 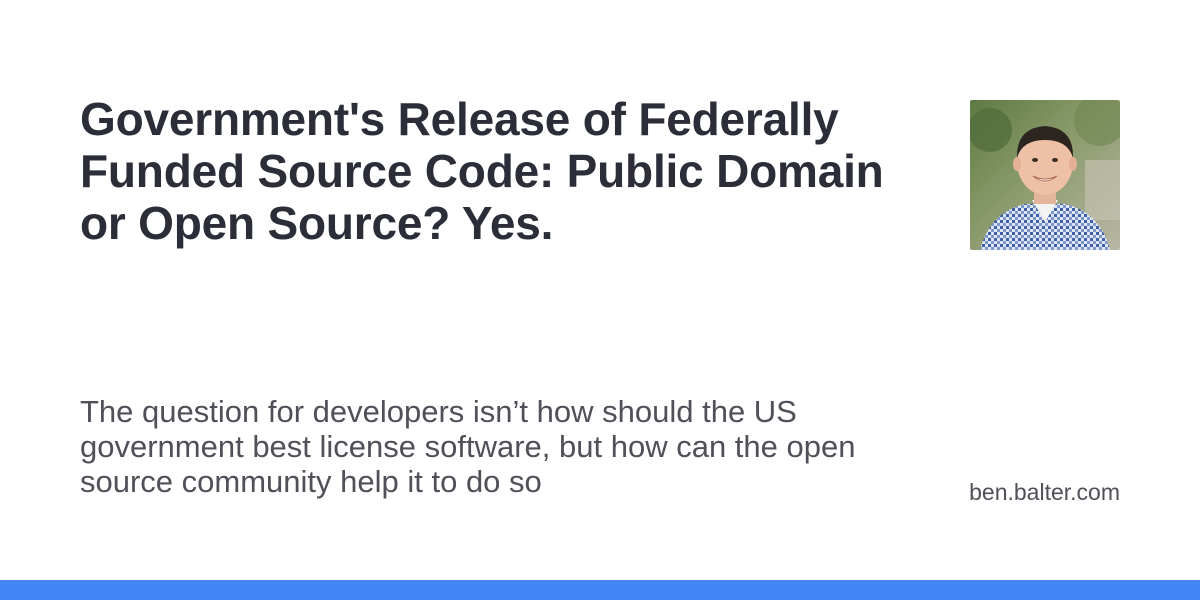 What do you see at coordinates (600, 590) in the screenshot?
I see `accent-bar` at bounding box center [600, 590].